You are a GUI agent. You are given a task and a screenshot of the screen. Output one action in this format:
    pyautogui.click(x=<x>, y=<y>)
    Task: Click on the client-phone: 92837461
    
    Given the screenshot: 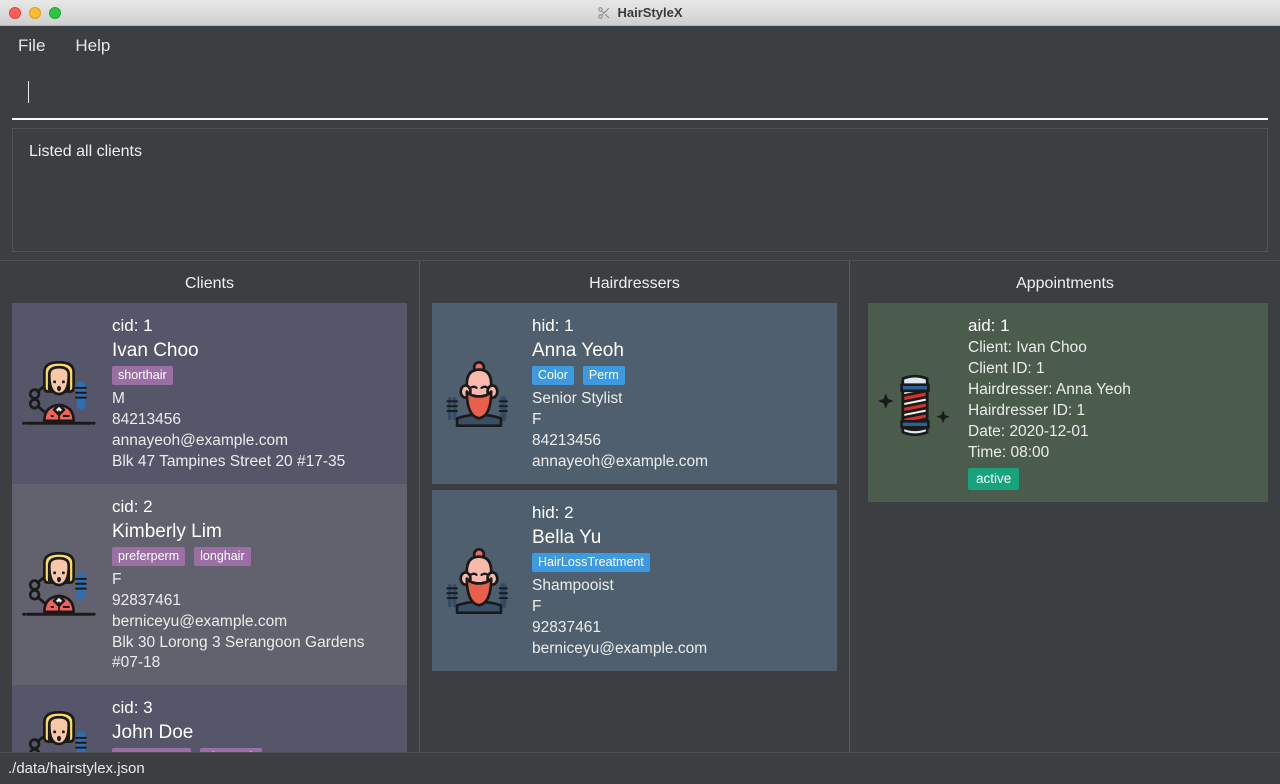 What is the action you would take?
    pyautogui.click(x=146, y=600)
    